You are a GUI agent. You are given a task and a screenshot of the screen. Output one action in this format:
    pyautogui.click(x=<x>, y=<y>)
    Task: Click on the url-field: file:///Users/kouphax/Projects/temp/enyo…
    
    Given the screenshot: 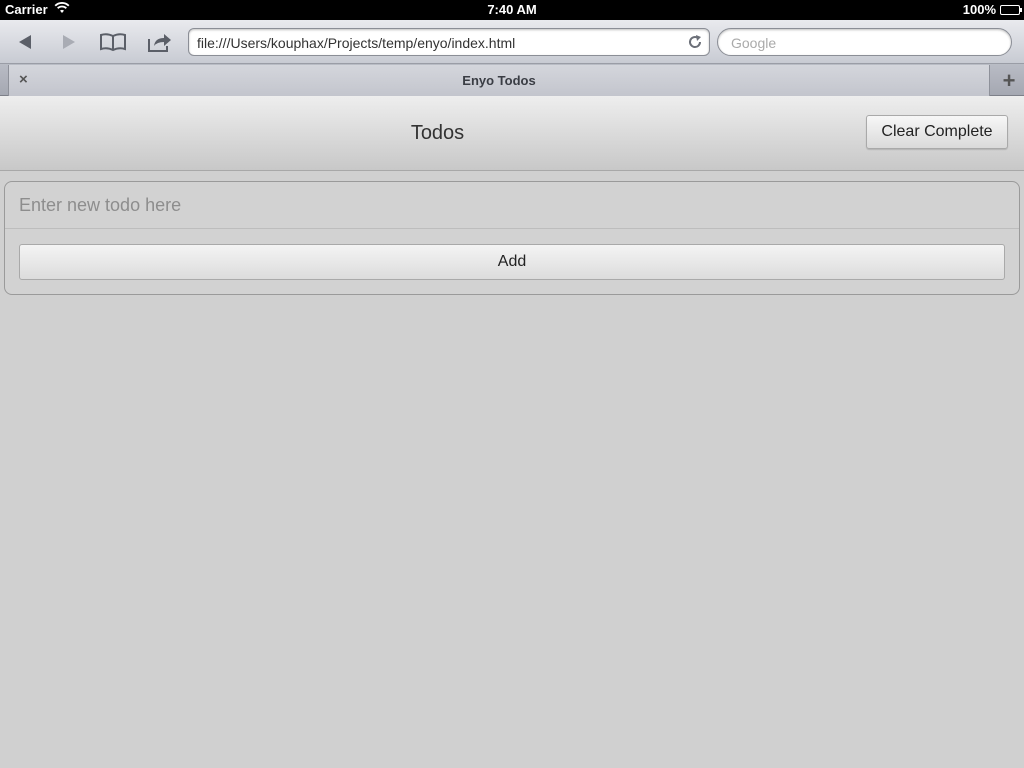 What is the action you would take?
    pyautogui.click(x=449, y=42)
    